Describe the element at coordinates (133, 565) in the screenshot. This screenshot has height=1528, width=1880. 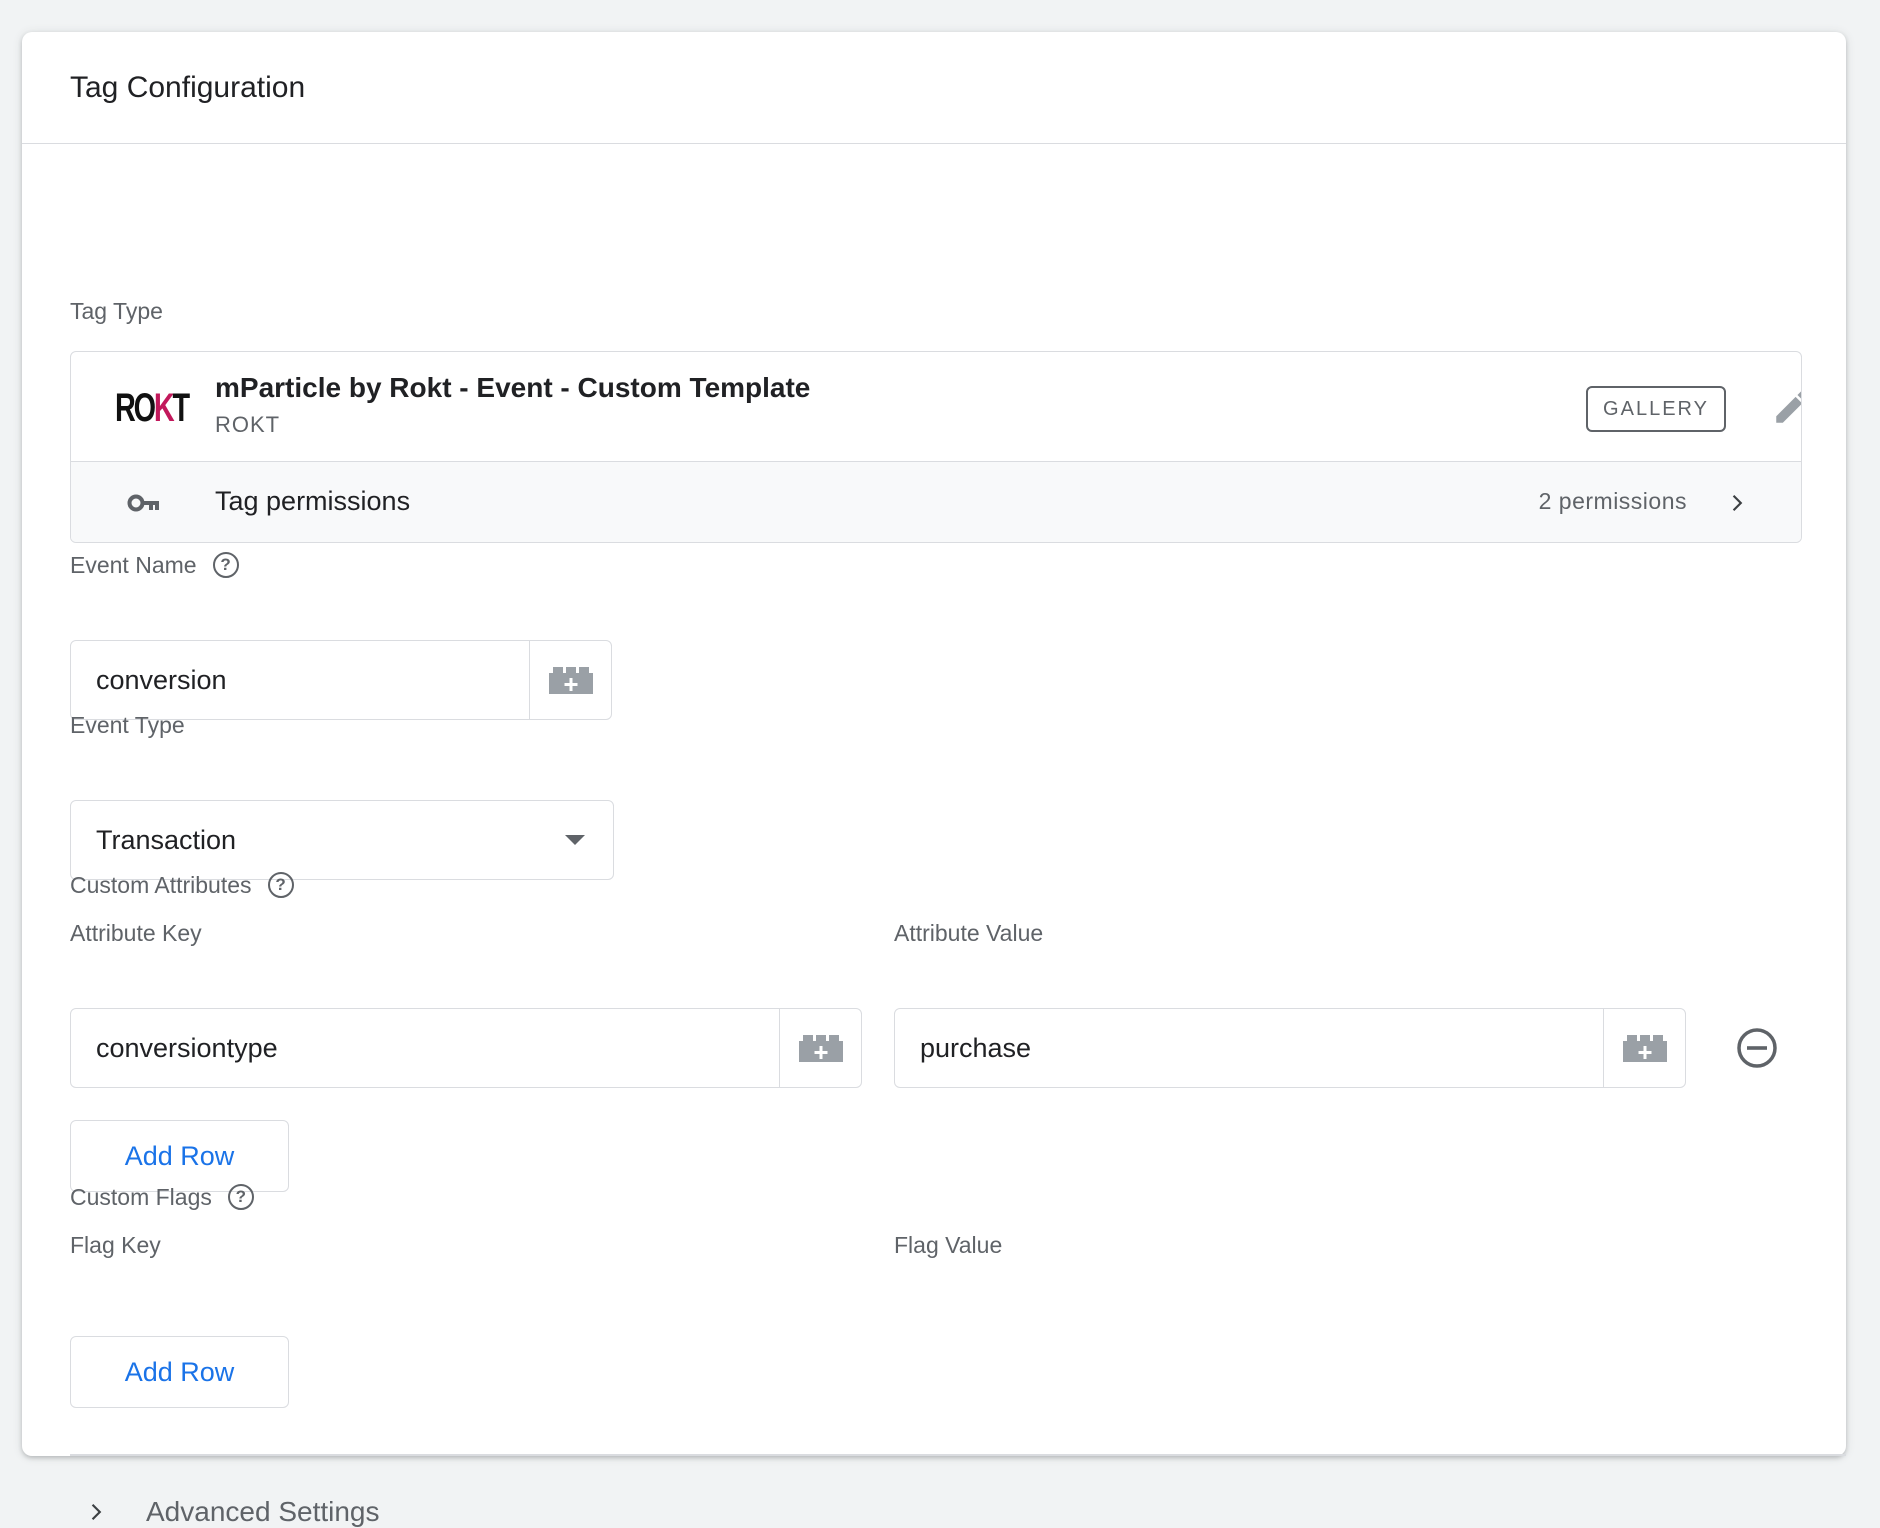
I see `event-name-label: Event Name` at that location.